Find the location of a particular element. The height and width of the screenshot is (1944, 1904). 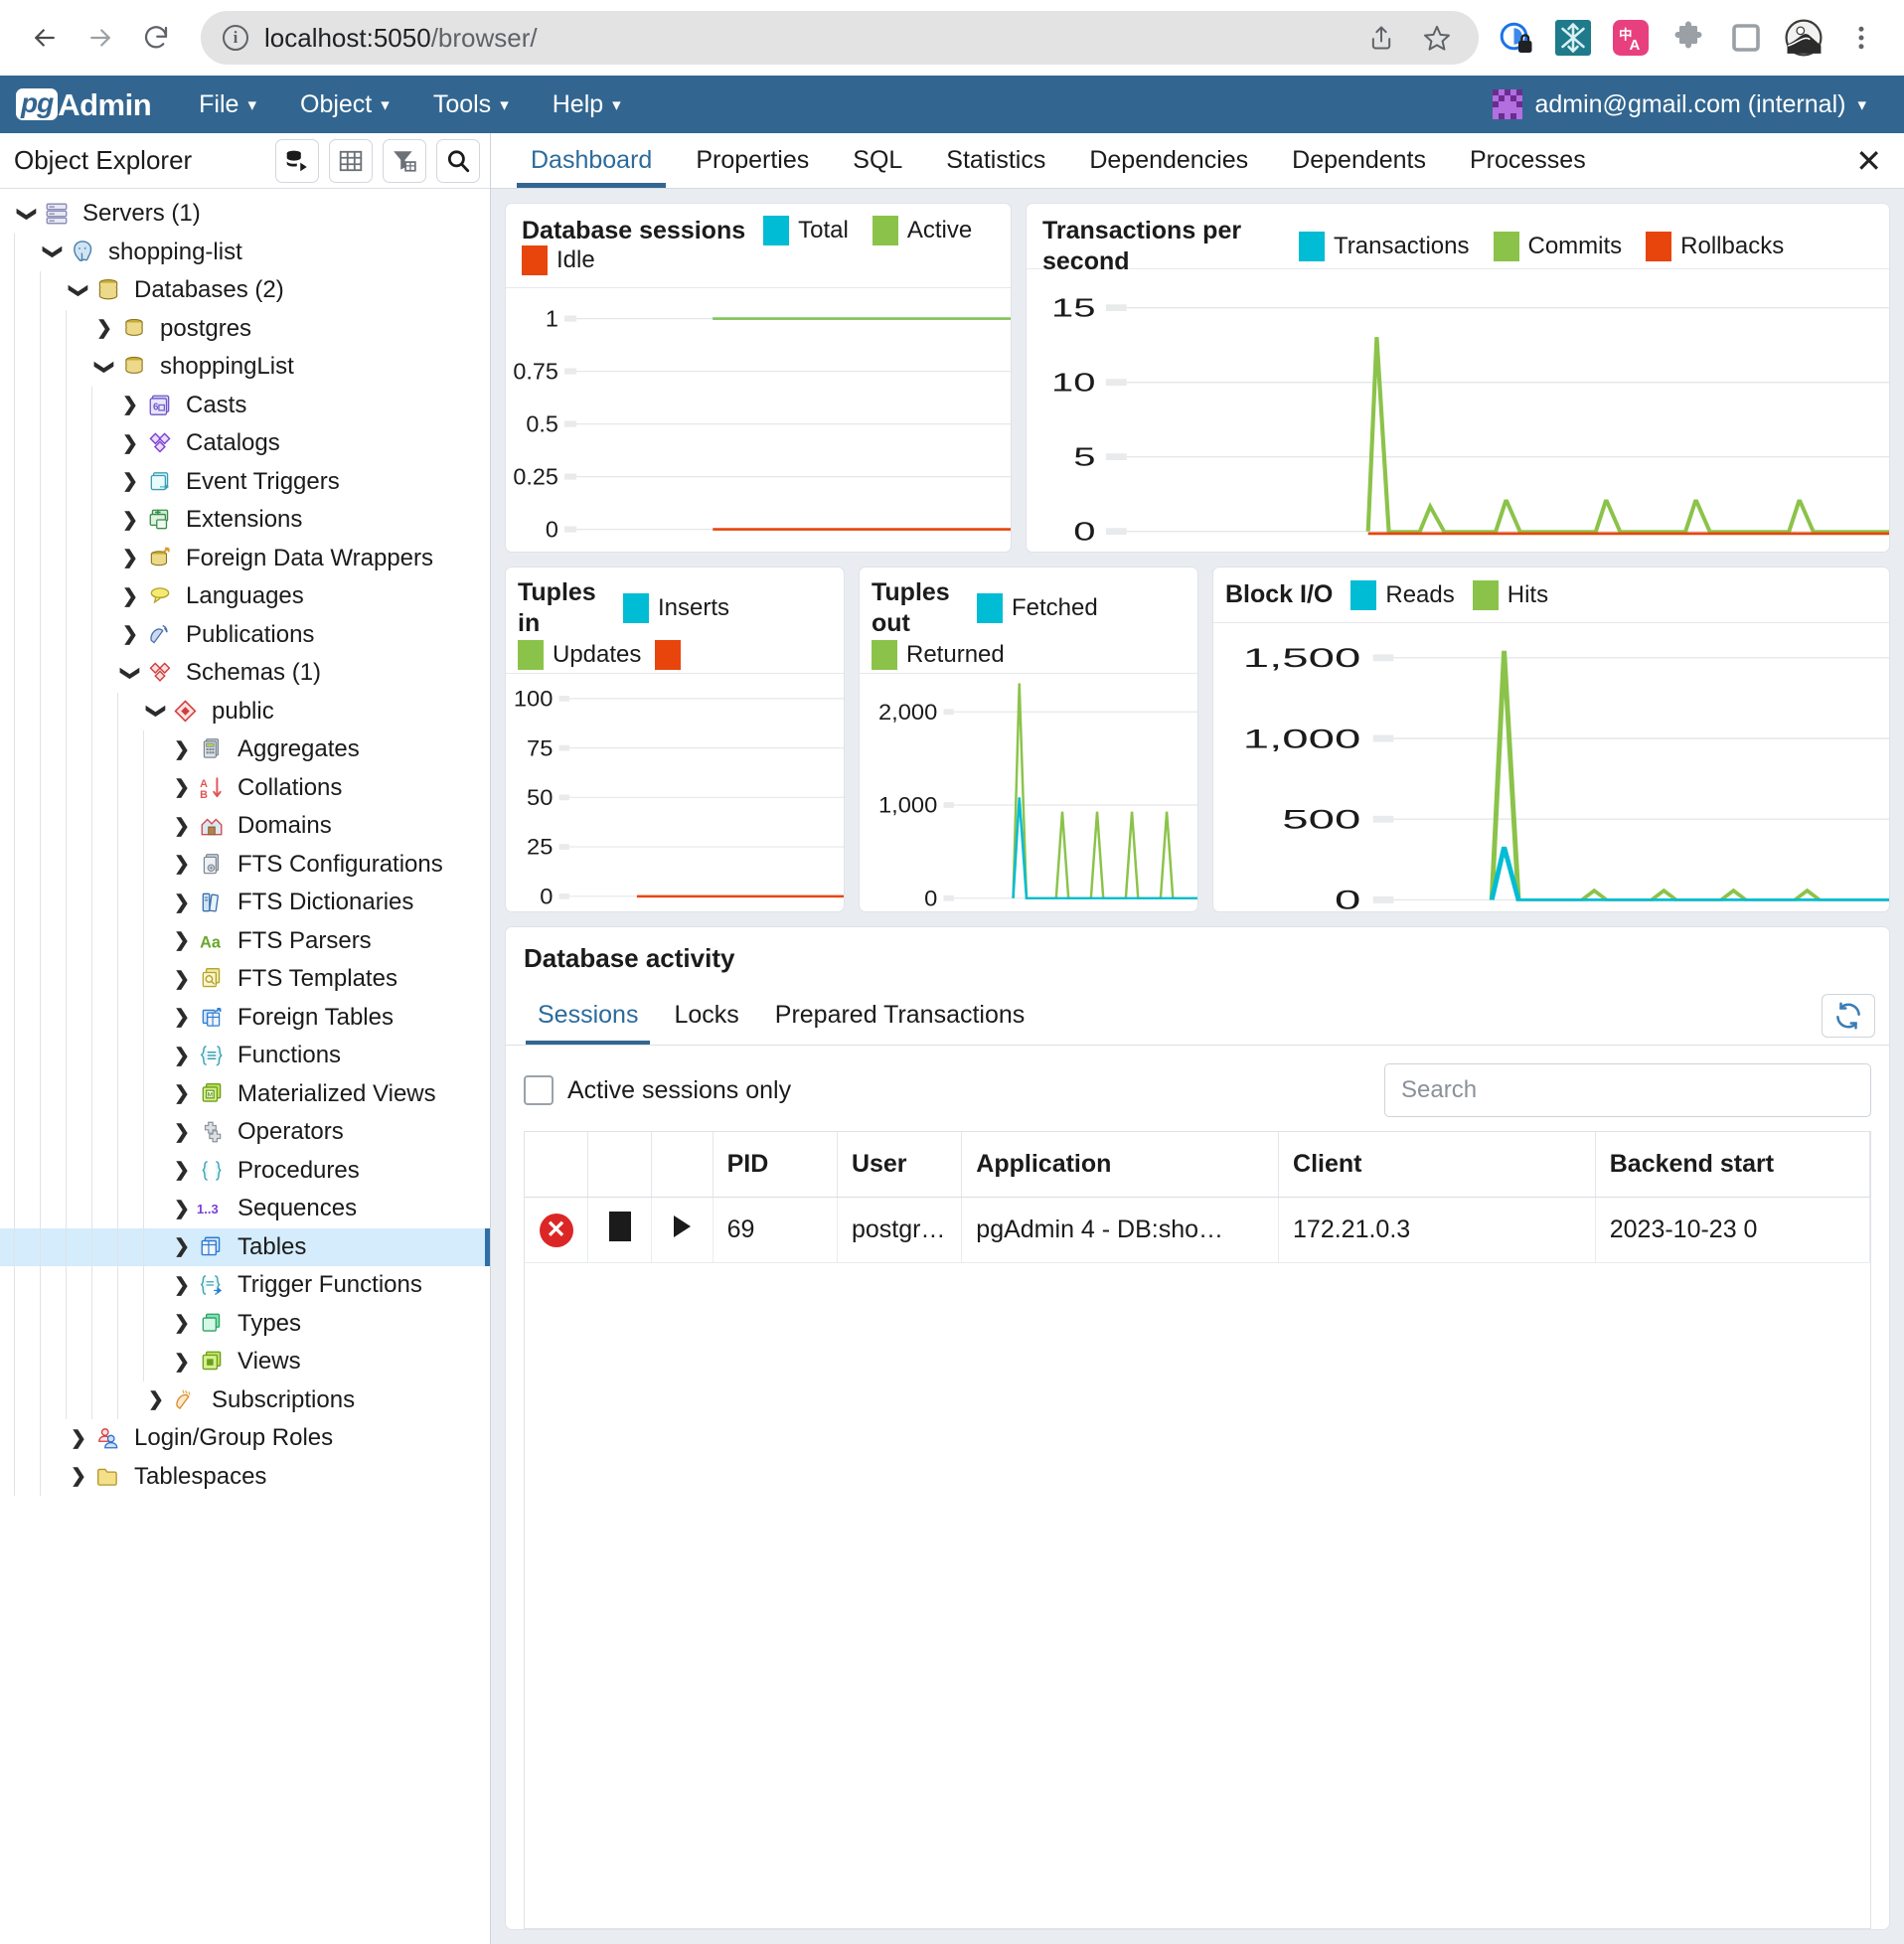

timer-lock-icon is located at coordinates (1516, 38).